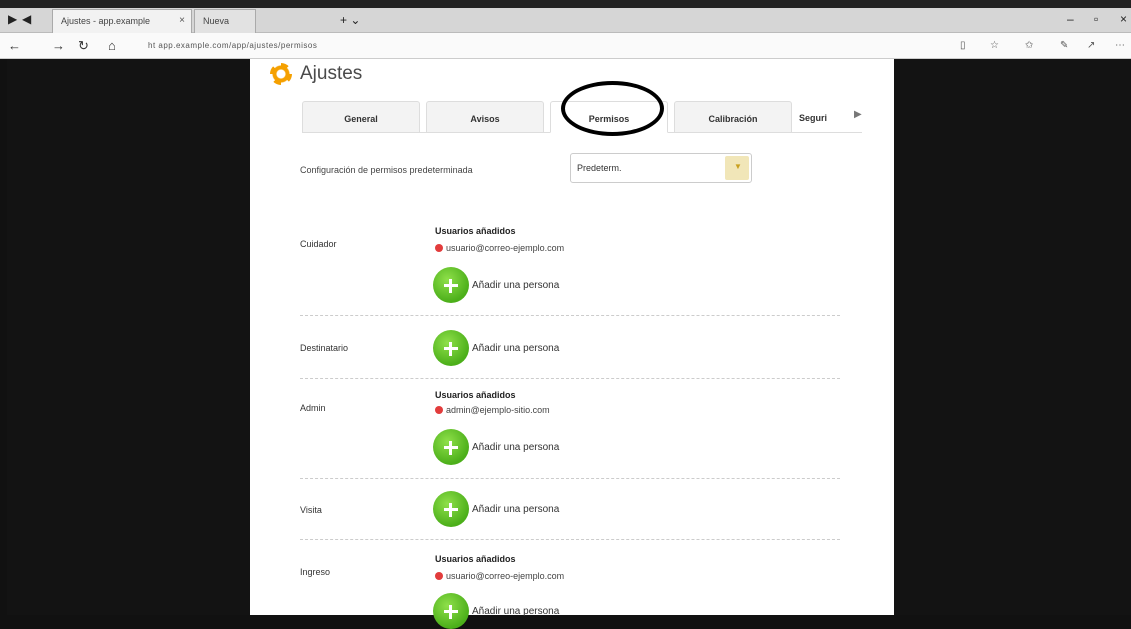 The width and height of the screenshot is (1131, 629). I want to click on permission-section-visita: Visita Añadir una persona, so click(570, 514).